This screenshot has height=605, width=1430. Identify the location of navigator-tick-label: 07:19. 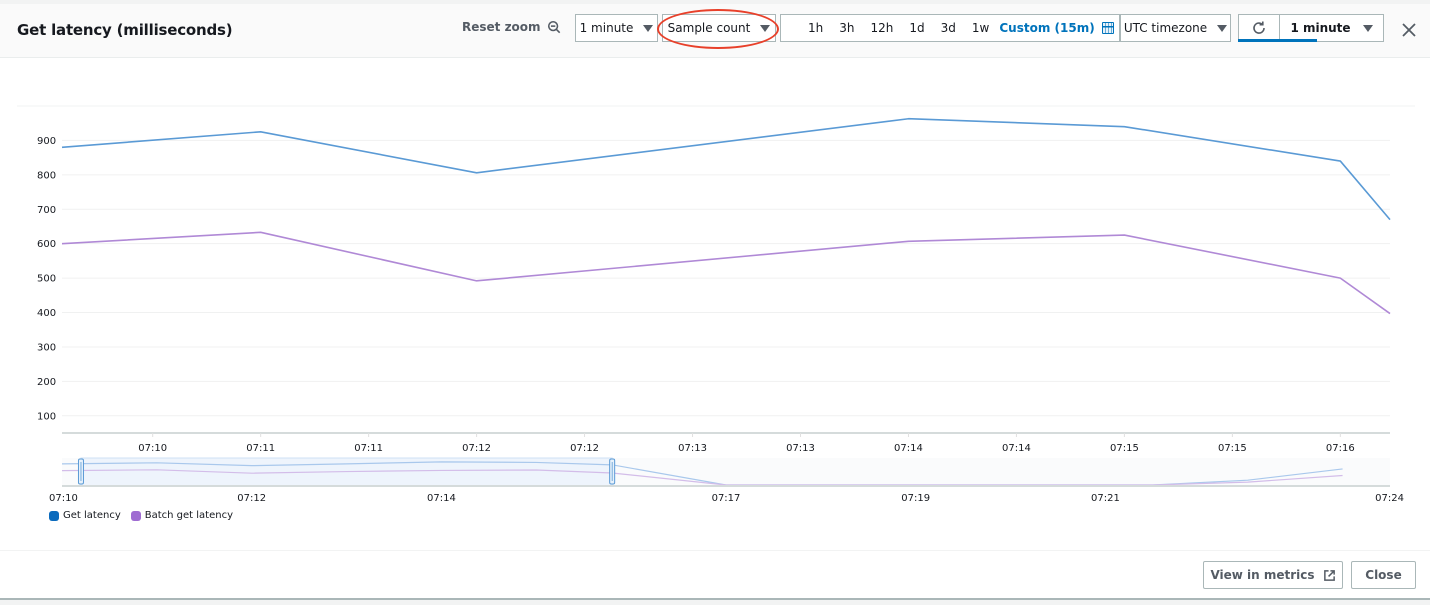
(915, 498).